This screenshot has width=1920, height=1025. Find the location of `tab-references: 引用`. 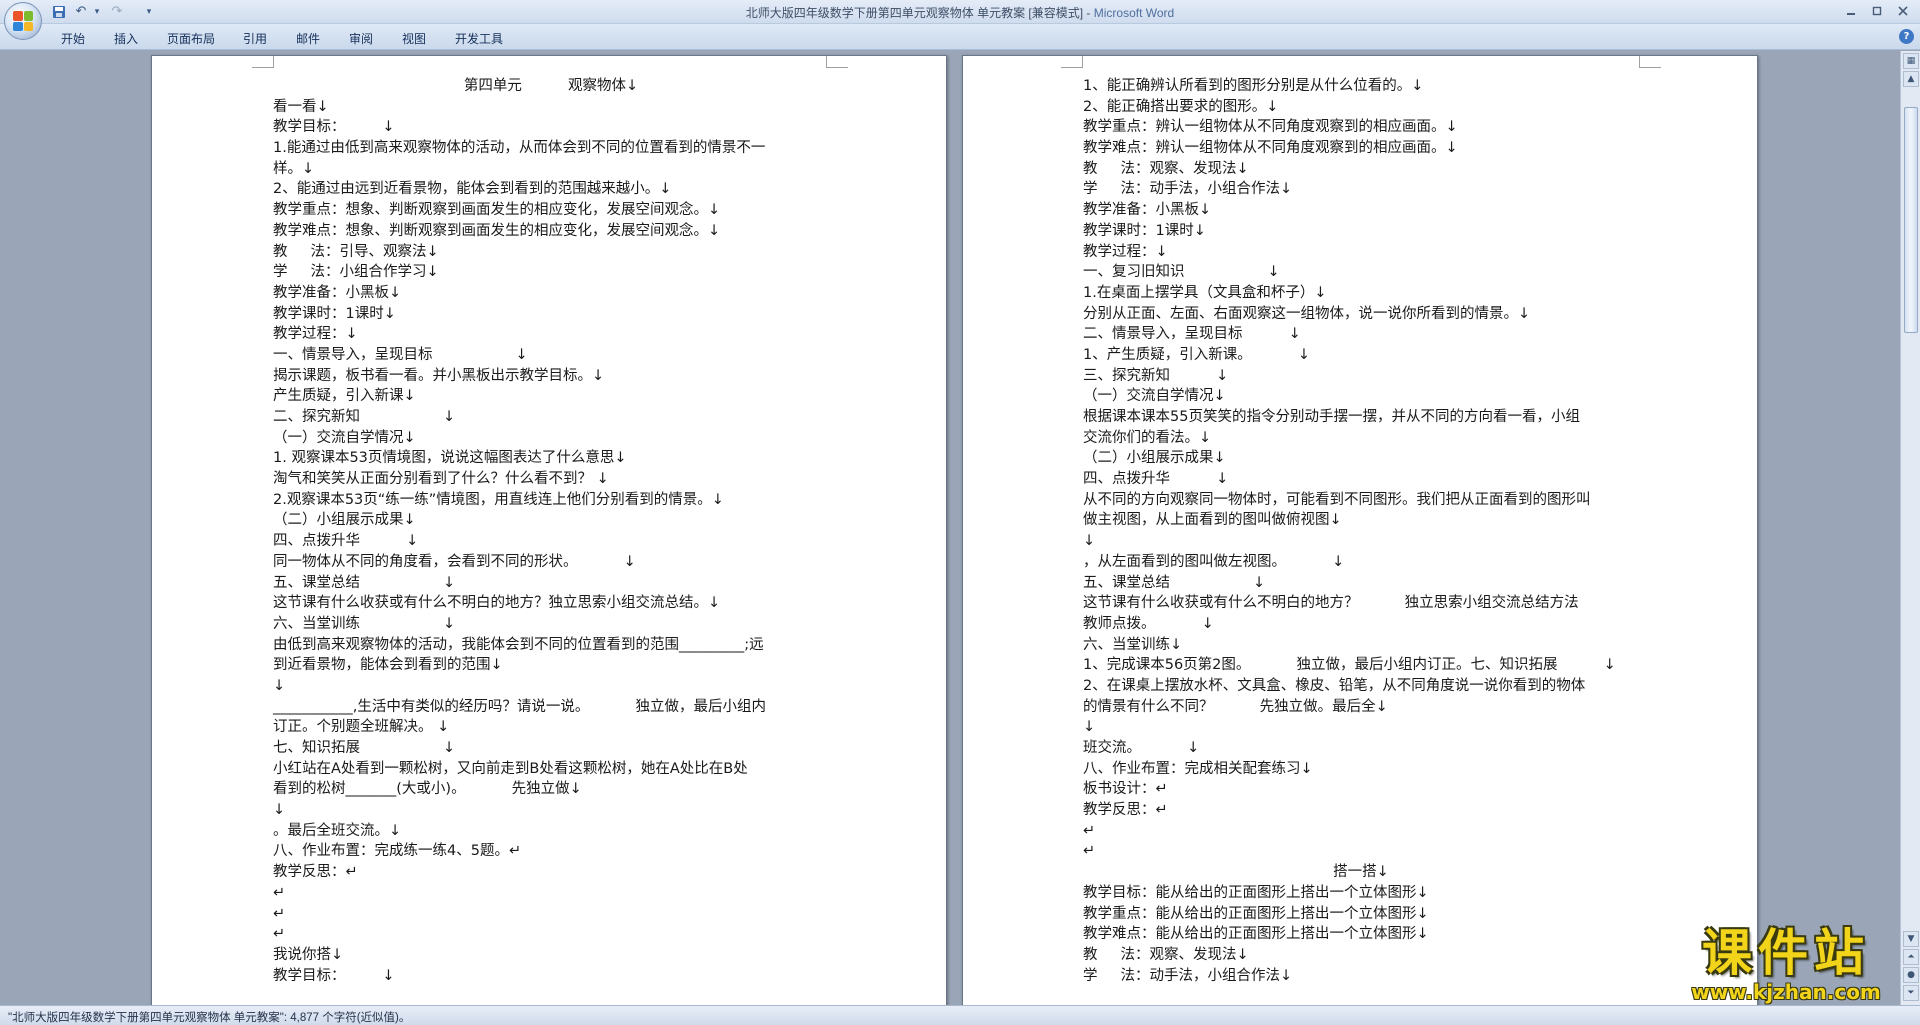

tab-references: 引用 is located at coordinates (255, 38).